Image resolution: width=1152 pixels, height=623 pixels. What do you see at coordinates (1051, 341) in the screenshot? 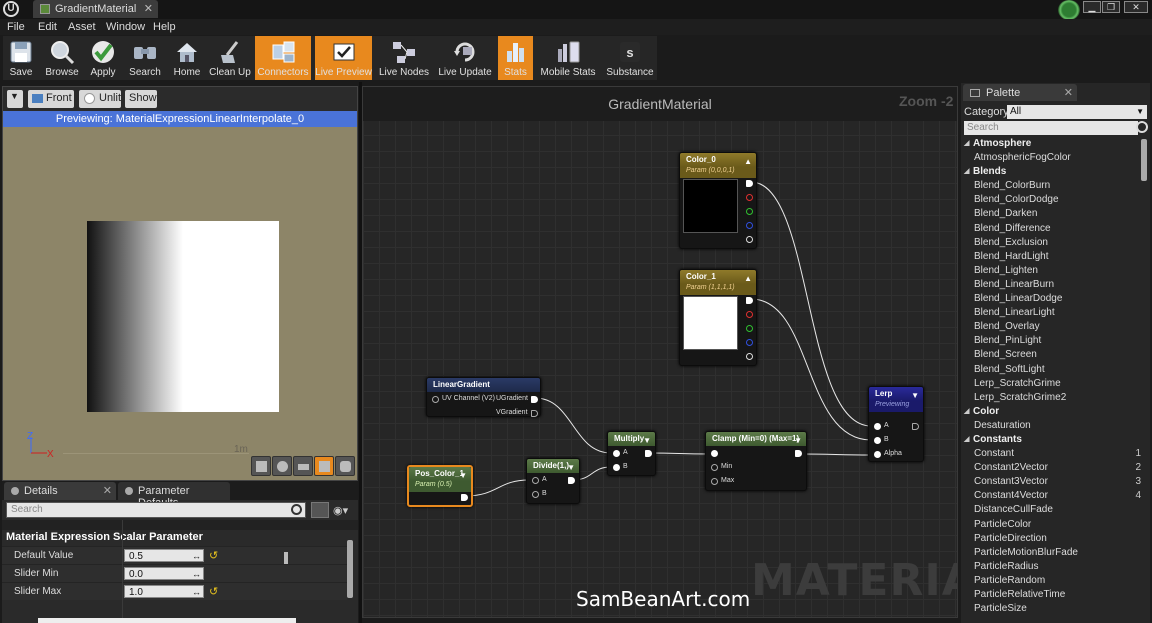
I see `palette-item: Blend_PinLight` at bounding box center [1051, 341].